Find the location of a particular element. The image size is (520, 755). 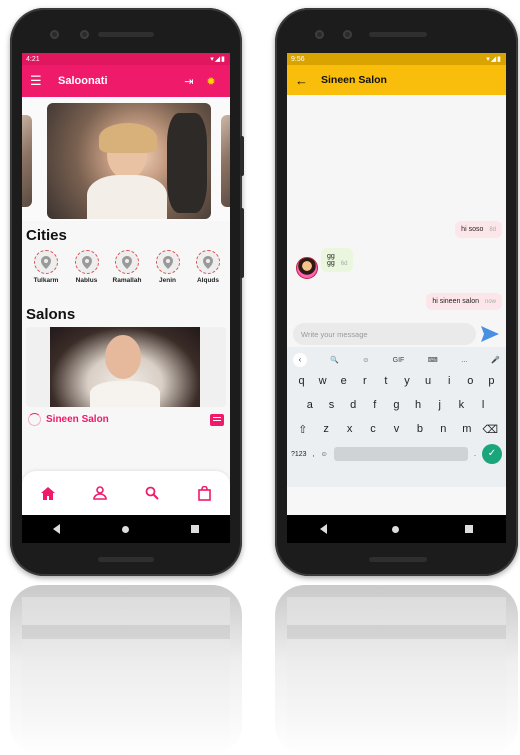

key: c is located at coordinates (373, 429).